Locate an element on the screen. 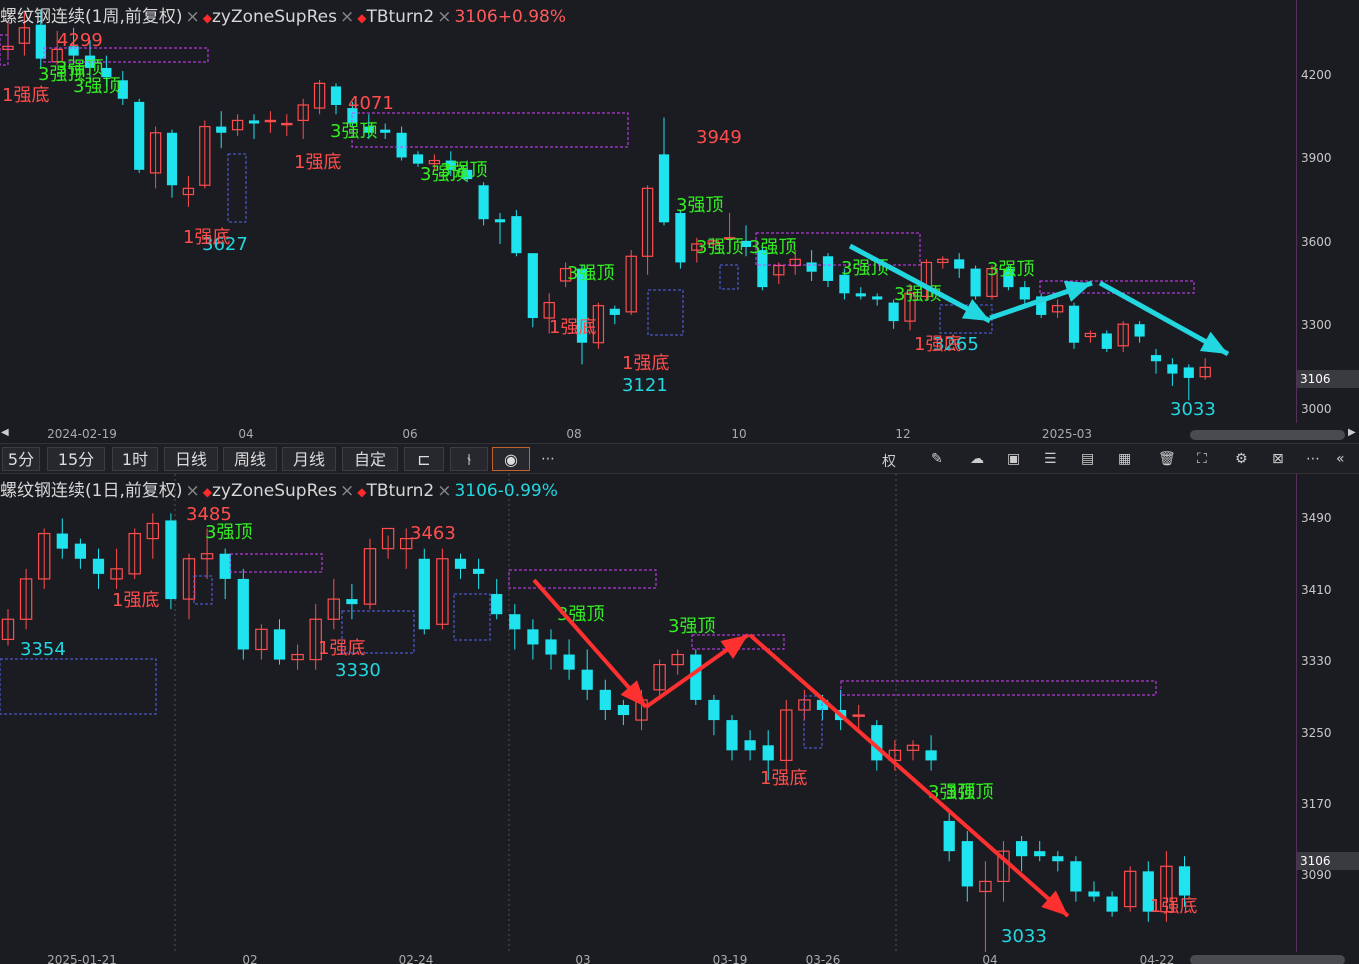 The height and width of the screenshot is (964, 1359). scroll-right-icon: ▶ is located at coordinates (1352, 432).